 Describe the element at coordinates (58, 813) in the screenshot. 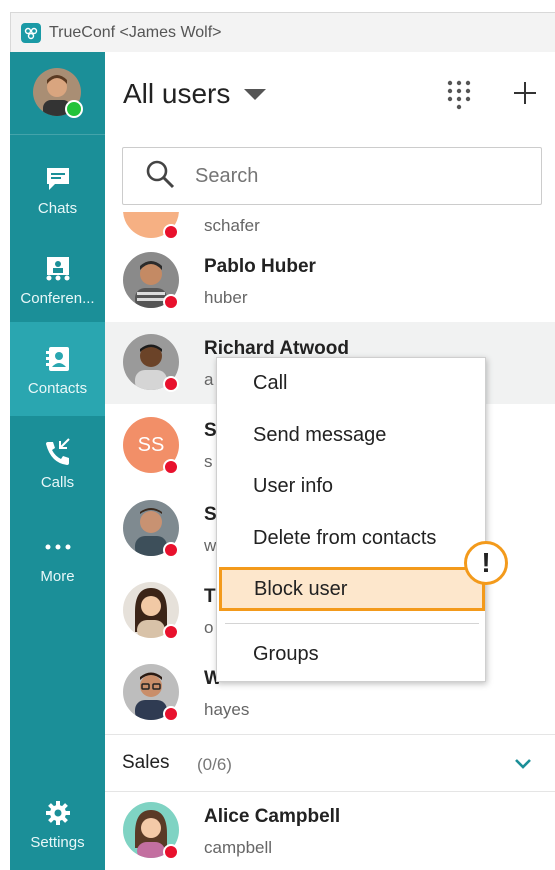

I see `gear-icon` at that location.